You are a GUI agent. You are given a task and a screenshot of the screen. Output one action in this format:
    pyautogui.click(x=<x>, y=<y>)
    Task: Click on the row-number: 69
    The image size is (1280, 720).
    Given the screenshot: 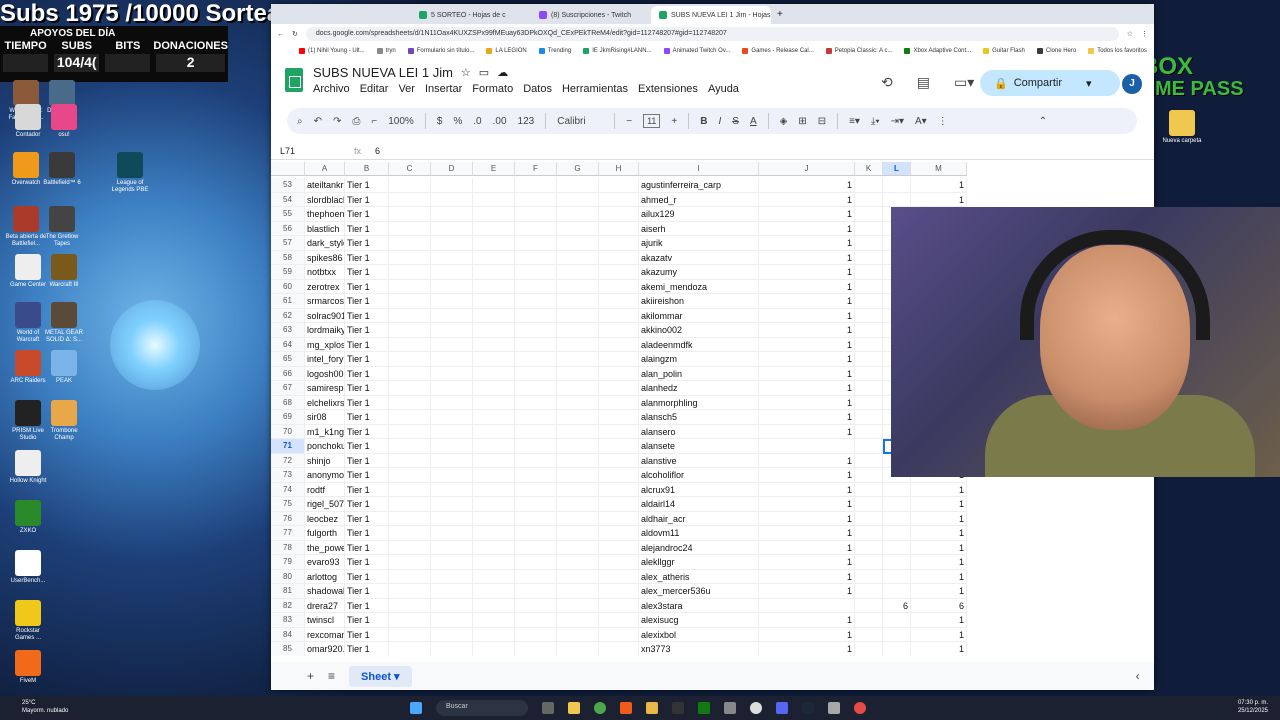 What is the action you would take?
    pyautogui.click(x=288, y=417)
    